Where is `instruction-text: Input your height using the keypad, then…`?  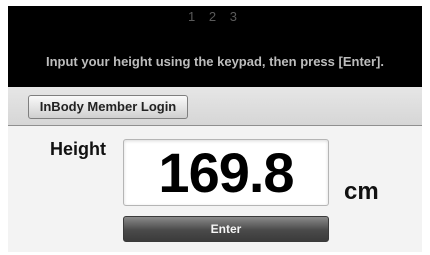 instruction-text: Input your height using the keypad, then… is located at coordinates (215, 61).